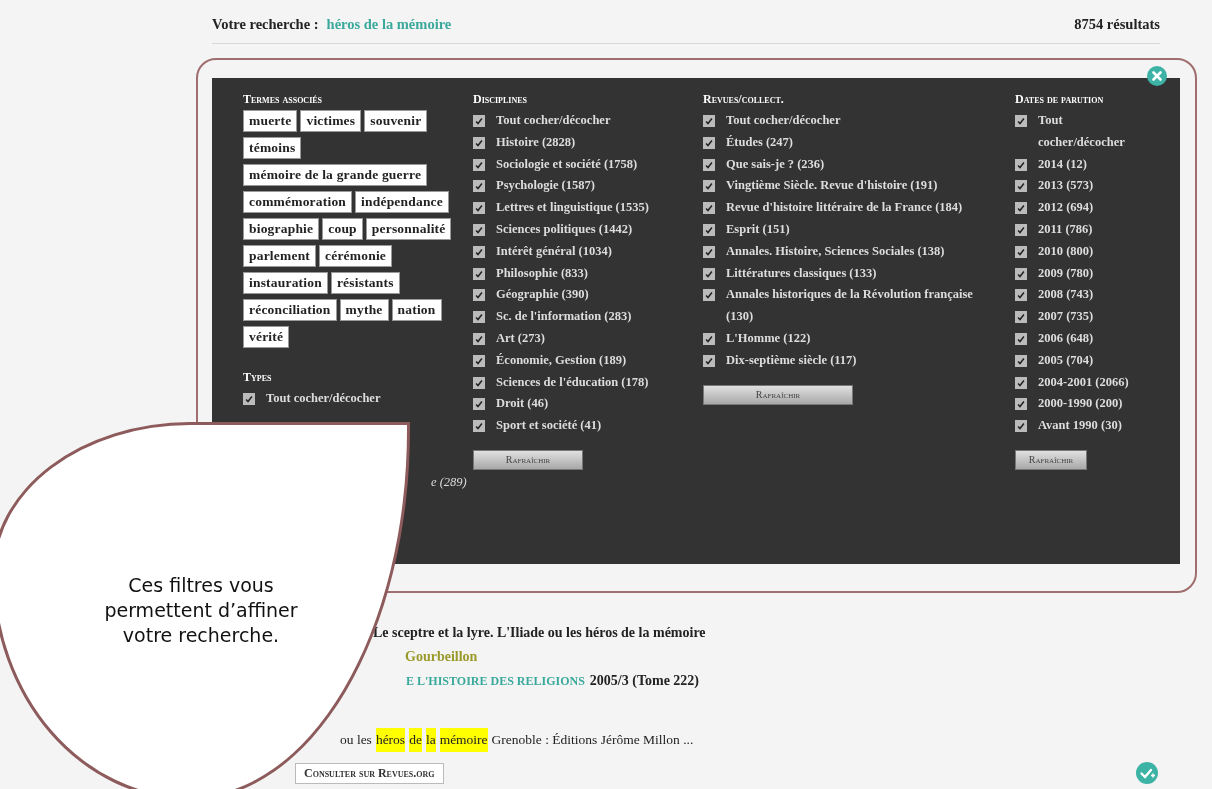 Image resolution: width=1212 pixels, height=789 pixels. What do you see at coordinates (331, 121) in the screenshot?
I see `term-tag: victimes` at bounding box center [331, 121].